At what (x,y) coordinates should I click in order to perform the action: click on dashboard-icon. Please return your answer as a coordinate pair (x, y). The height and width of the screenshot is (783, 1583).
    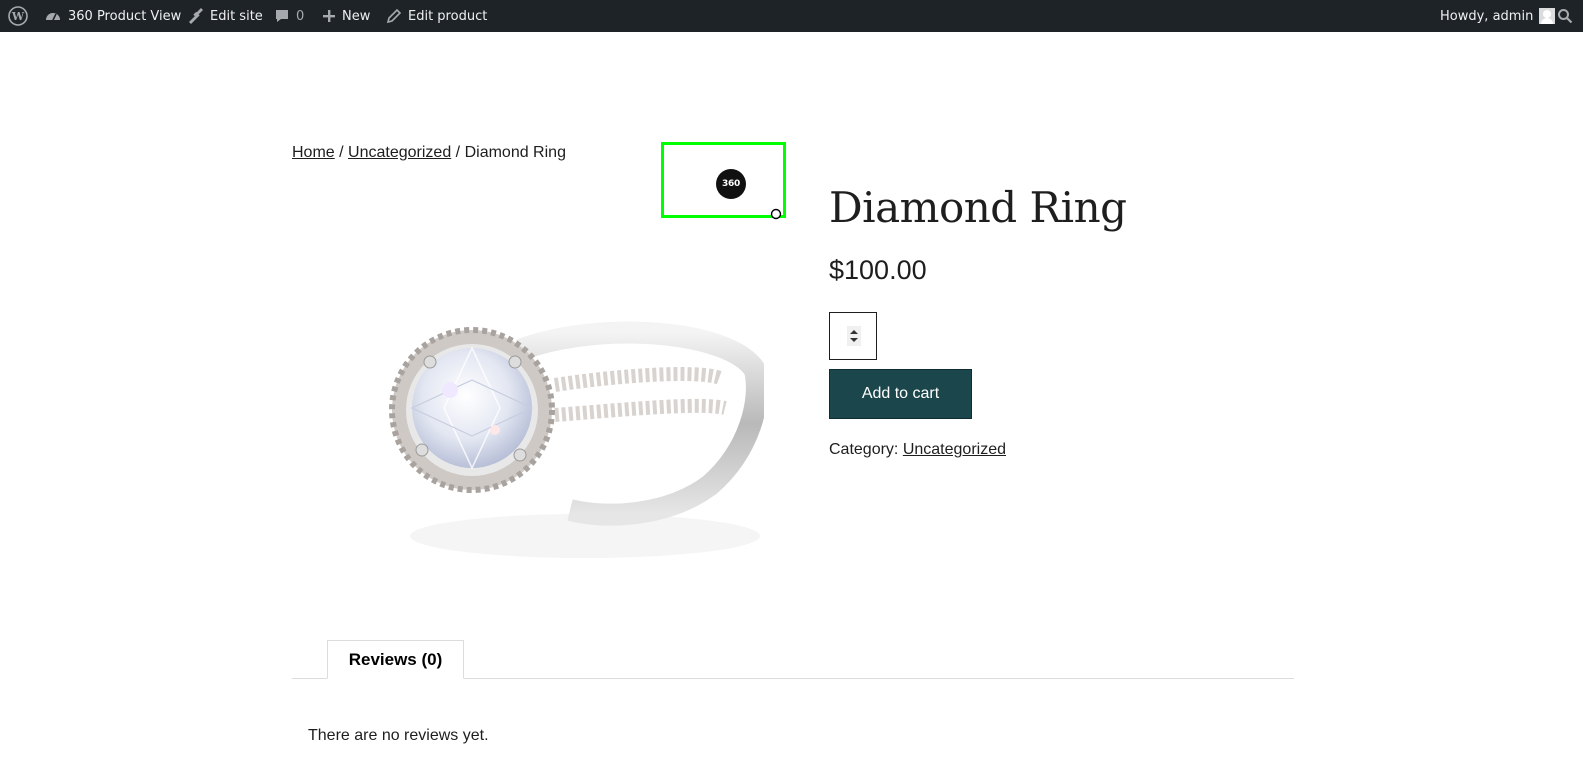
    Looking at the image, I should click on (53, 17).